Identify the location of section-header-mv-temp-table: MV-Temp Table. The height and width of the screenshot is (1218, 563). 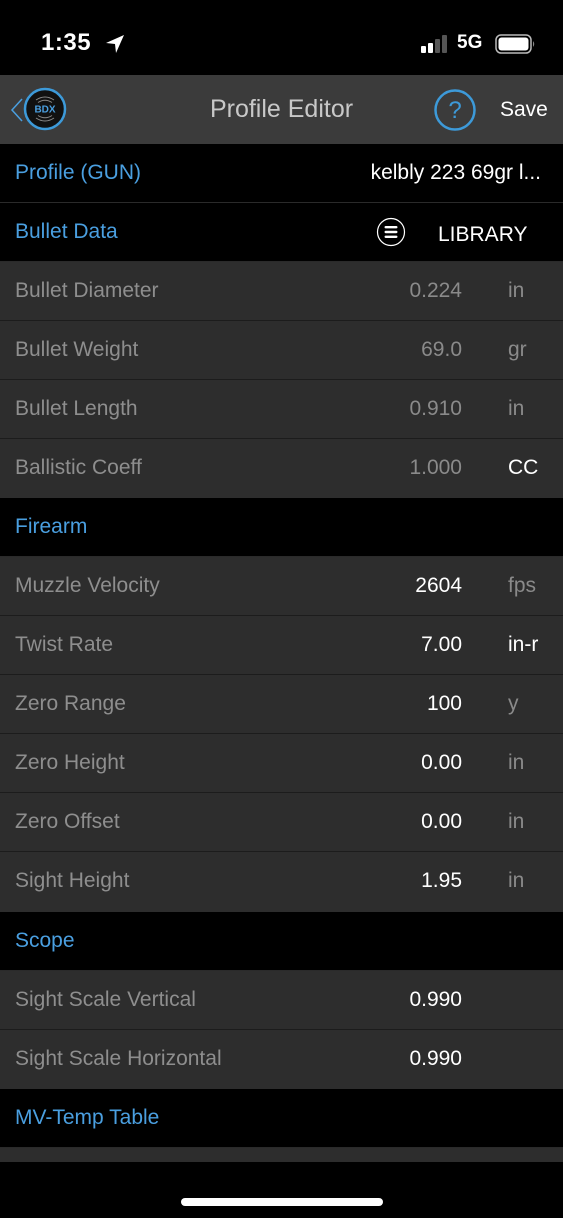
(281, 1118).